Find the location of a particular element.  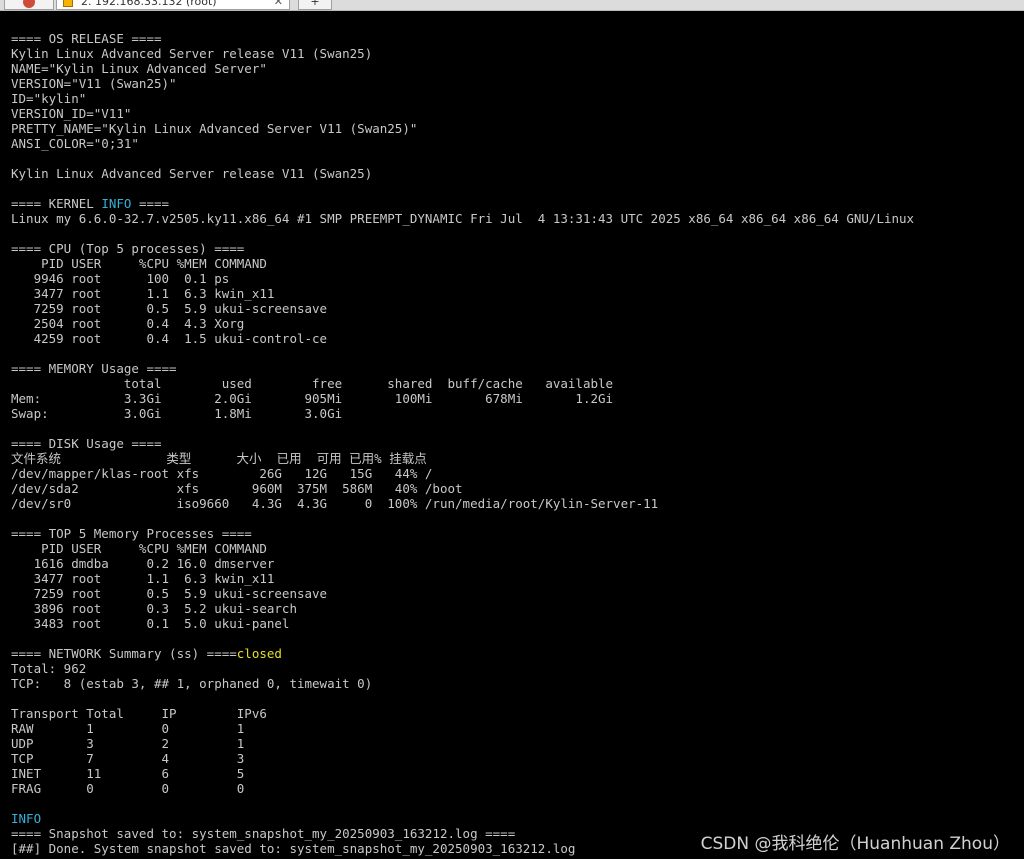

terminal-line: 3483 root 0.1 5.0 ukui-panel is located at coordinates (150, 623).